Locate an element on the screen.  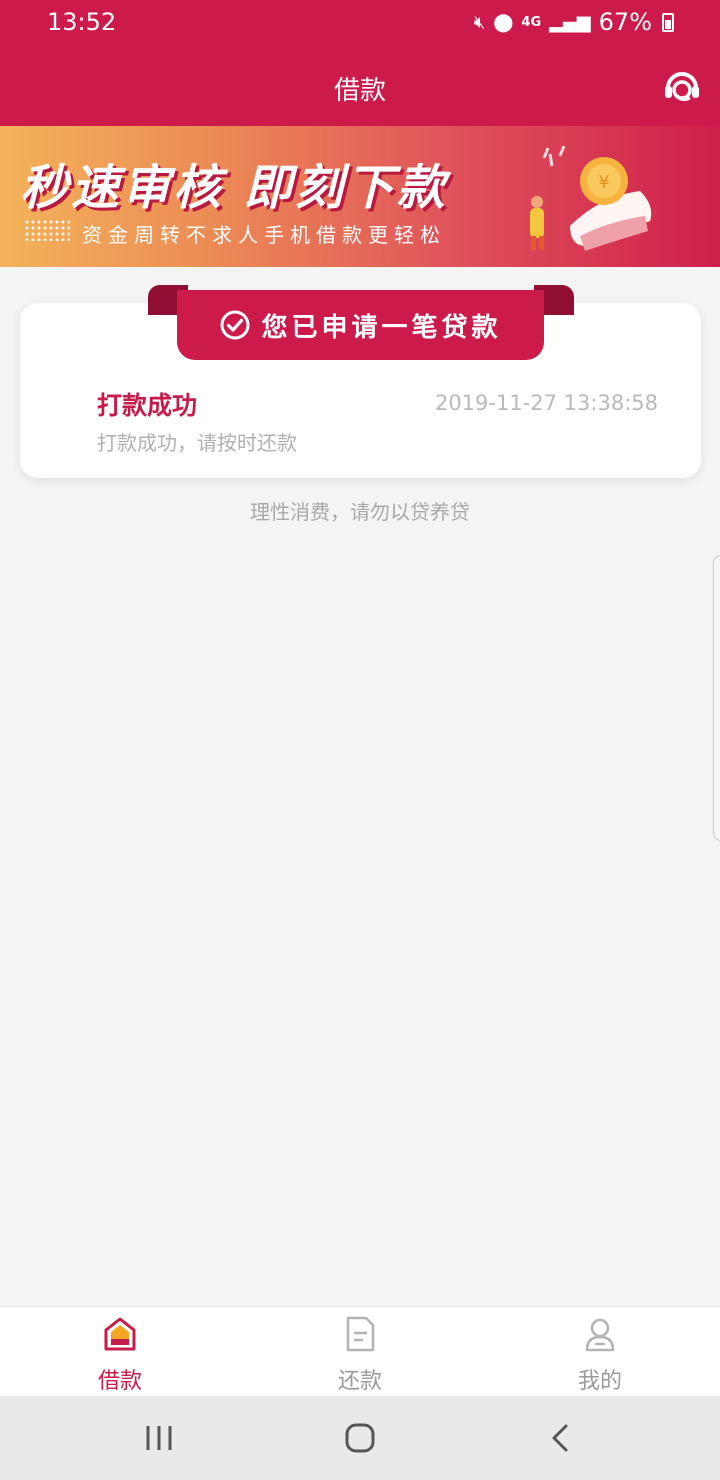
tab-label-mine: 我的 is located at coordinates (599, 1381).